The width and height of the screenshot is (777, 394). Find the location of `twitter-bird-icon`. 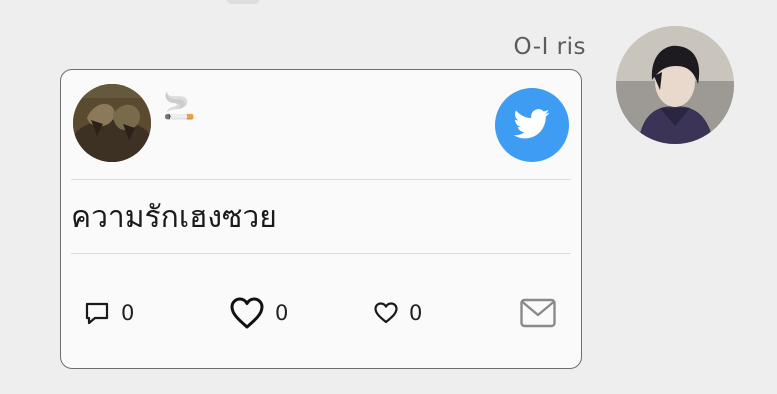

twitter-bird-icon is located at coordinates (532, 125).